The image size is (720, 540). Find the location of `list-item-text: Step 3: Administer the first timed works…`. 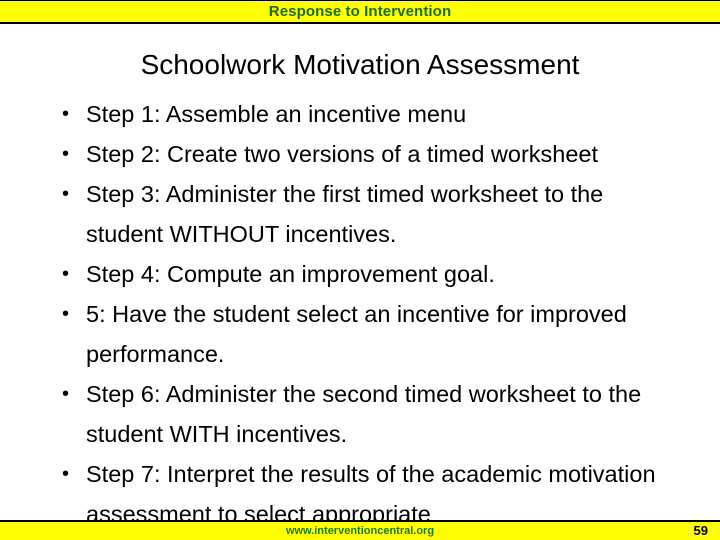

list-item-text: Step 3: Administer the first timed works… is located at coordinates (345, 214).